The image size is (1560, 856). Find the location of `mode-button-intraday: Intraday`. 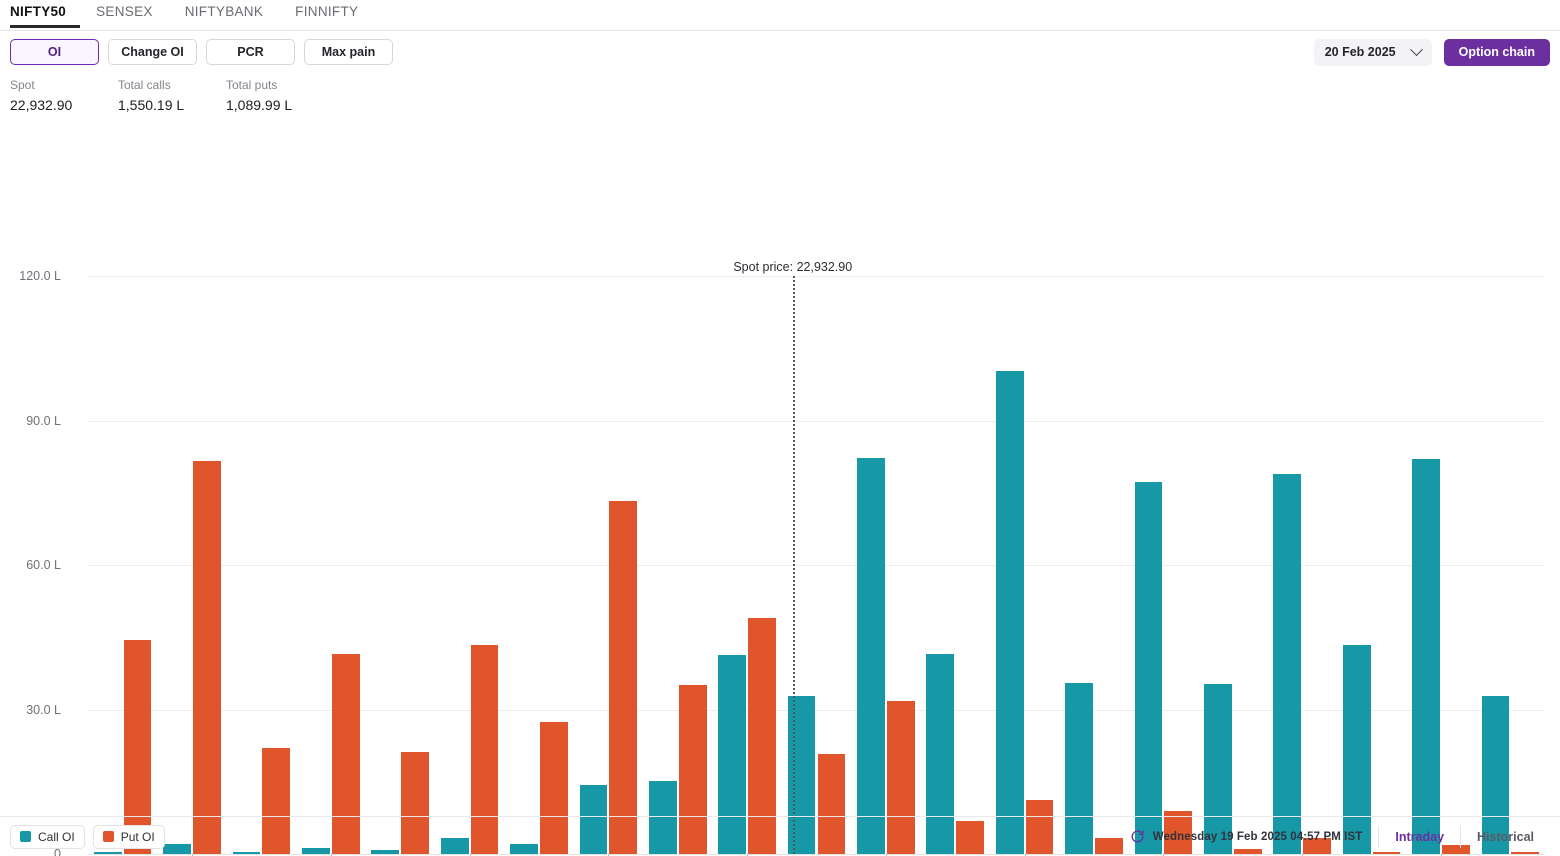

mode-button-intraday: Intraday is located at coordinates (1419, 837).